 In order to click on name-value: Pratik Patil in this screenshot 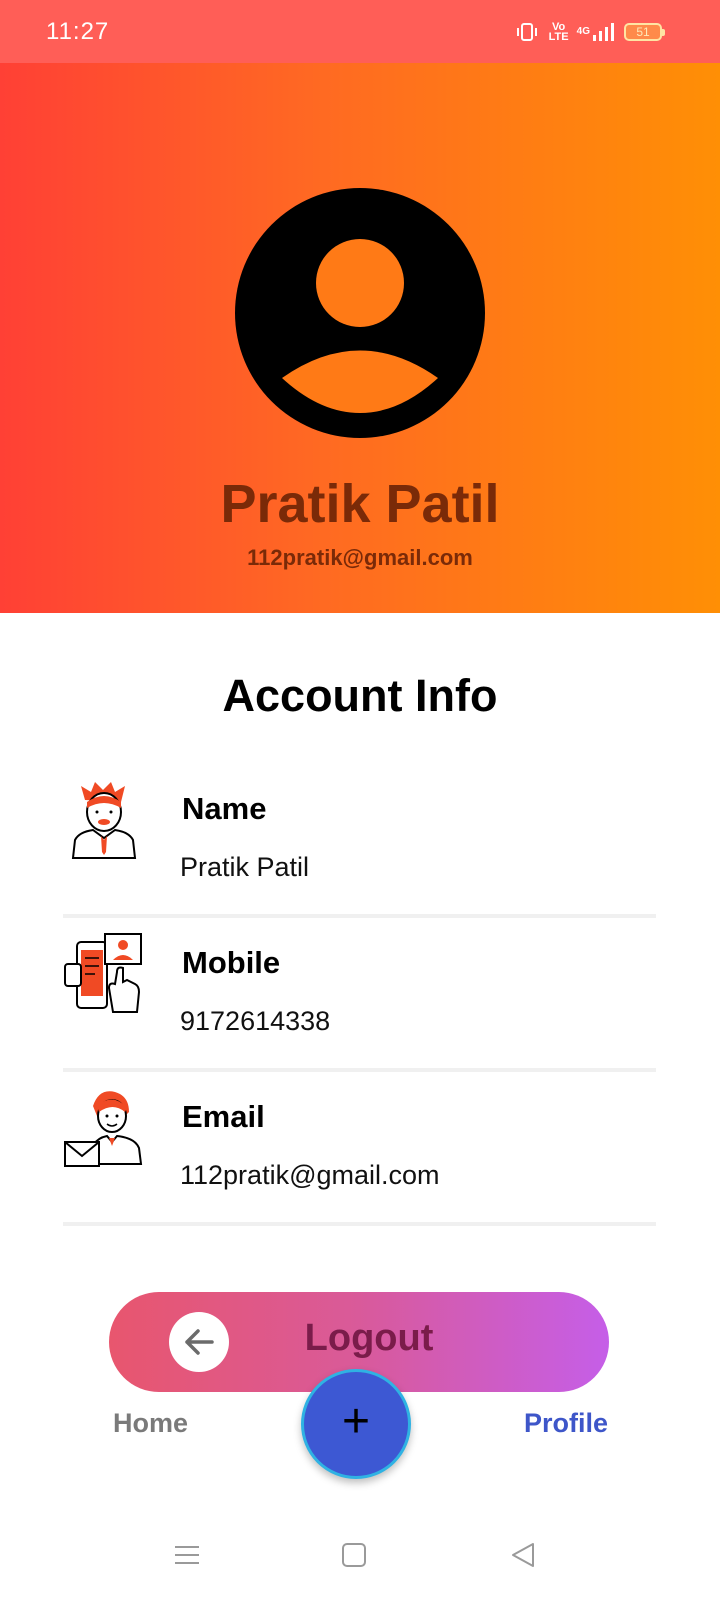, I will do `click(245, 867)`.